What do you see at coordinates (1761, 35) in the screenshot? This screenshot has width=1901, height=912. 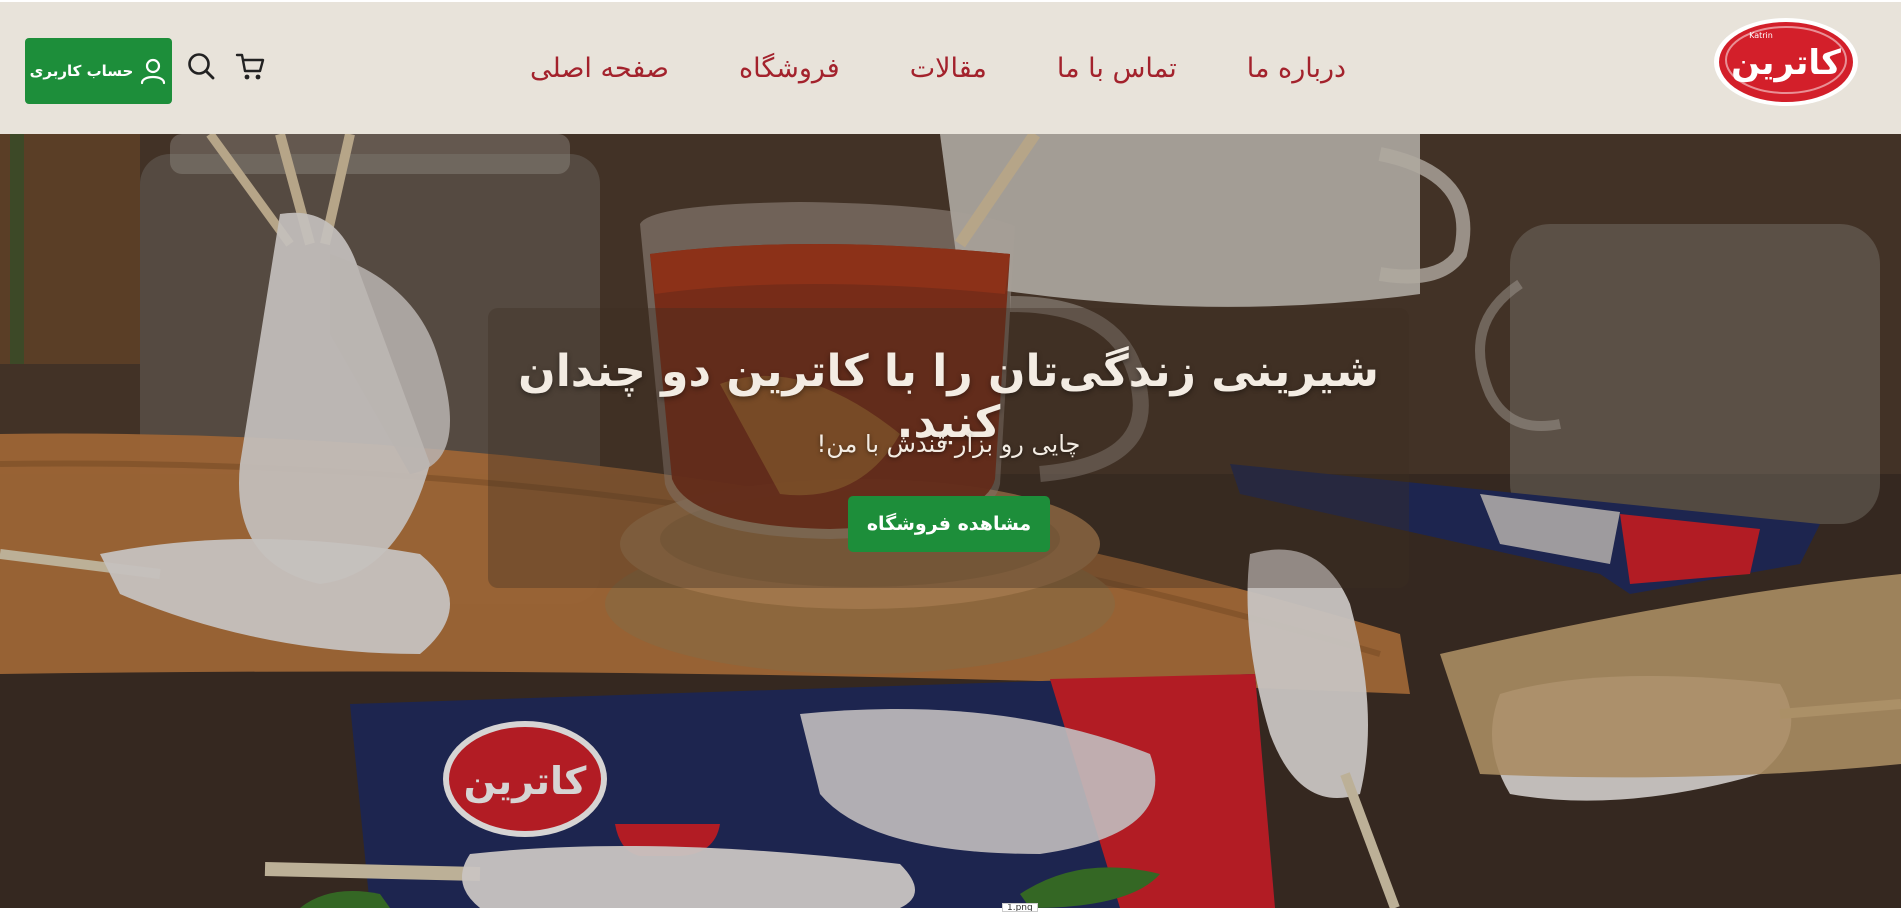 I see `logo-subtext: Katrin` at bounding box center [1761, 35].